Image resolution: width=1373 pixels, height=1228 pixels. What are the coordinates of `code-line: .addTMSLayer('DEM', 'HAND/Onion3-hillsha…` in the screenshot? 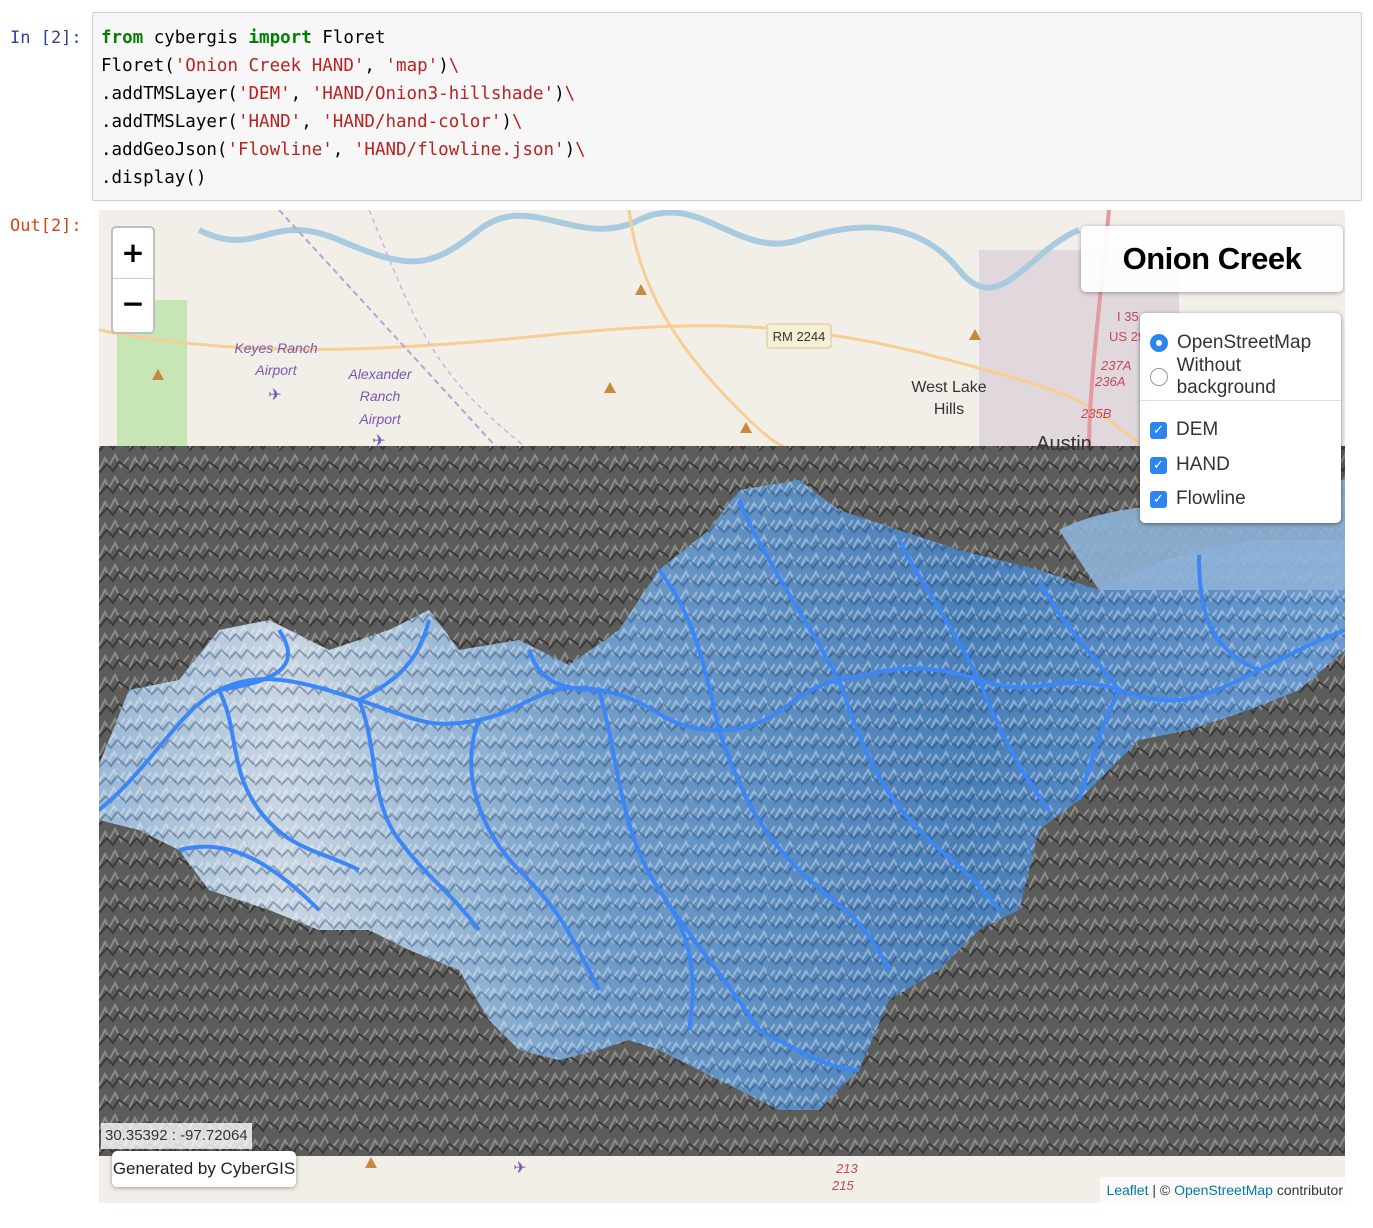 It's located at (731, 94).